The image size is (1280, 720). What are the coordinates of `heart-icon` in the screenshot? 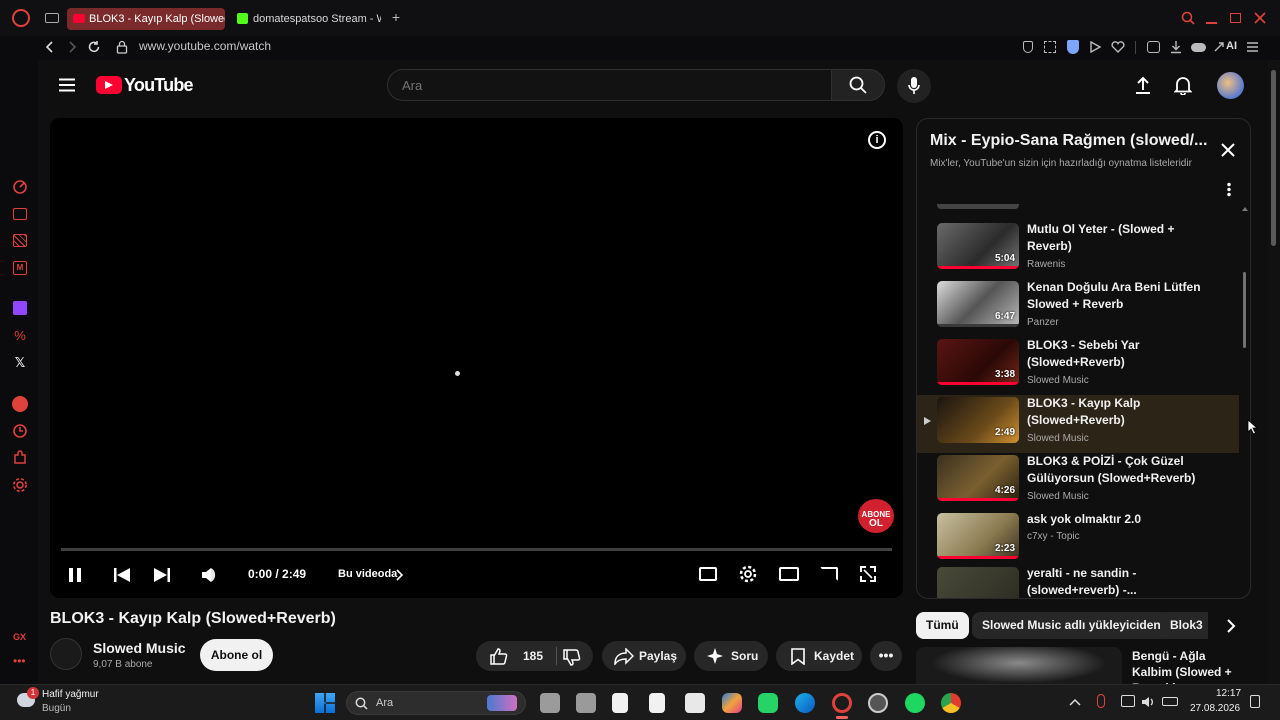 It's located at (1118, 47).